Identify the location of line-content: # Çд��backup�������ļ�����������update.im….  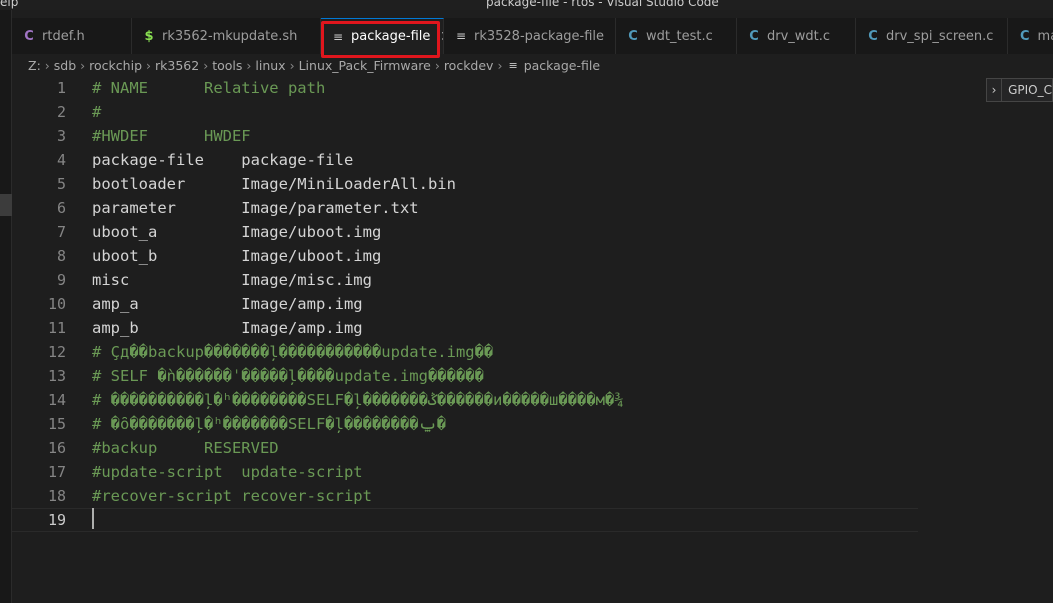
(292, 352).